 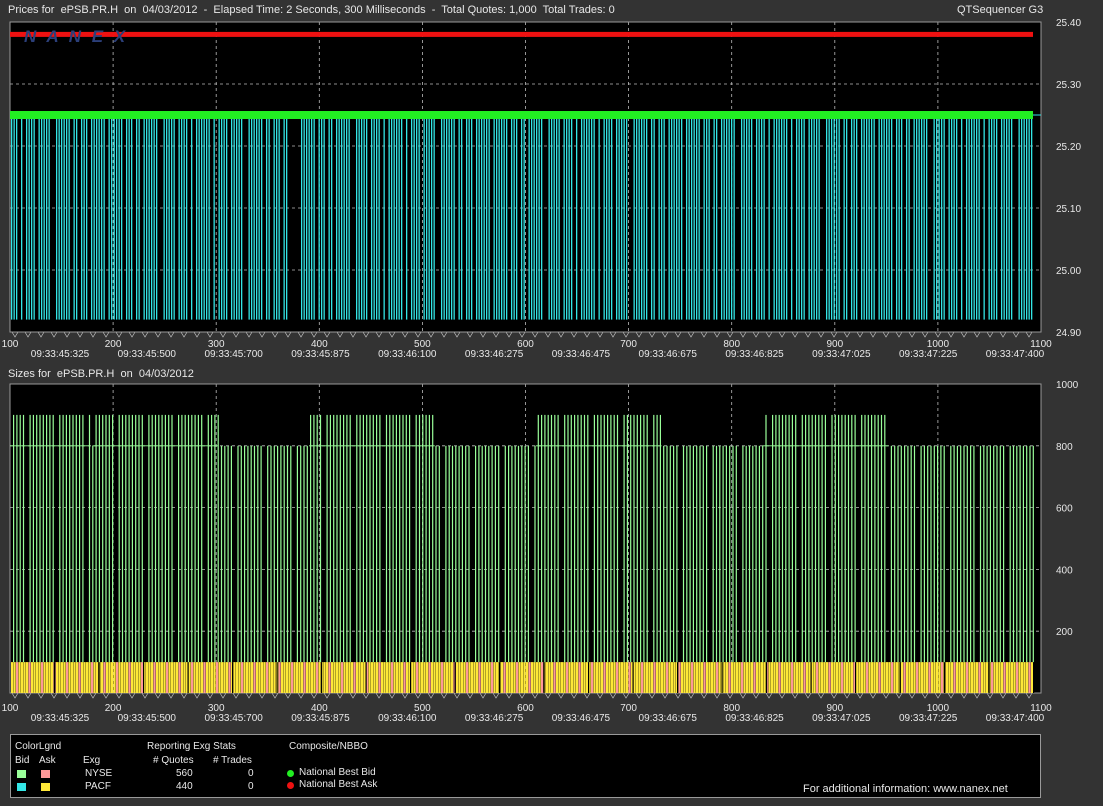 I want to click on x-time-label: 09:33:46:100, so click(x=407, y=718).